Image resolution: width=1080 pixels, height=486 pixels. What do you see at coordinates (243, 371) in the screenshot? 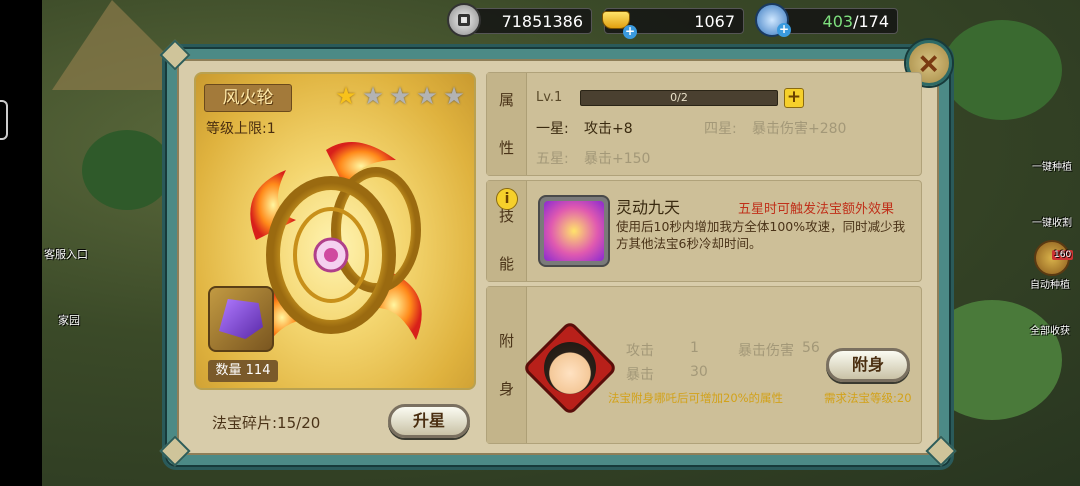
I see `fragment-quantity: 数量 114` at bounding box center [243, 371].